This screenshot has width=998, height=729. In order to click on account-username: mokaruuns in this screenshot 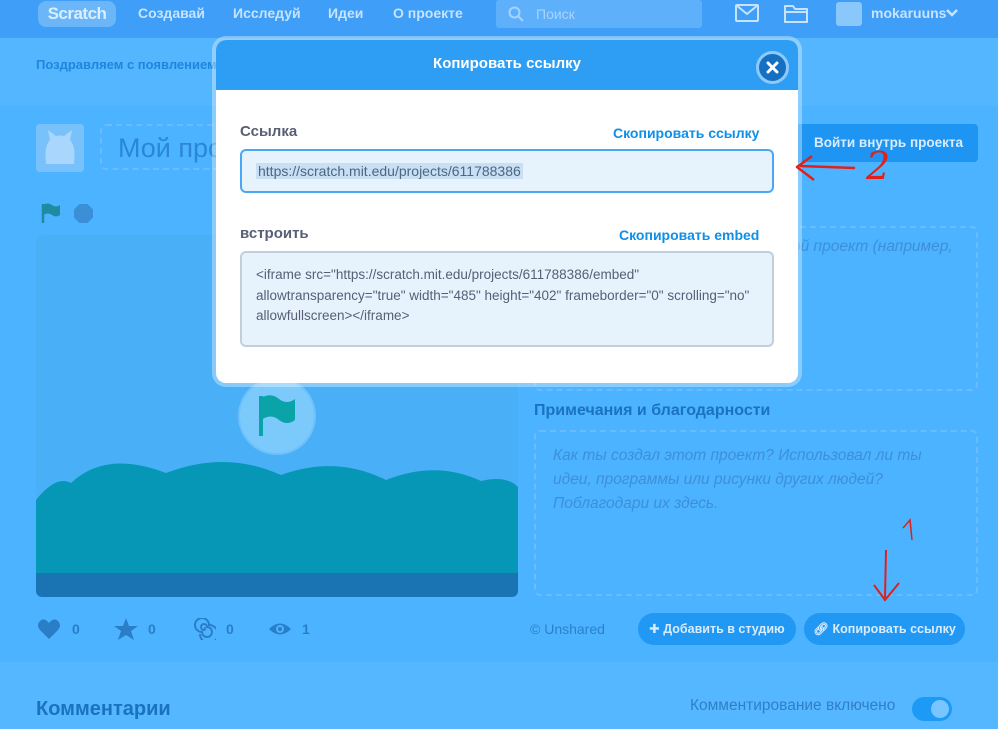, I will do `click(908, 13)`.